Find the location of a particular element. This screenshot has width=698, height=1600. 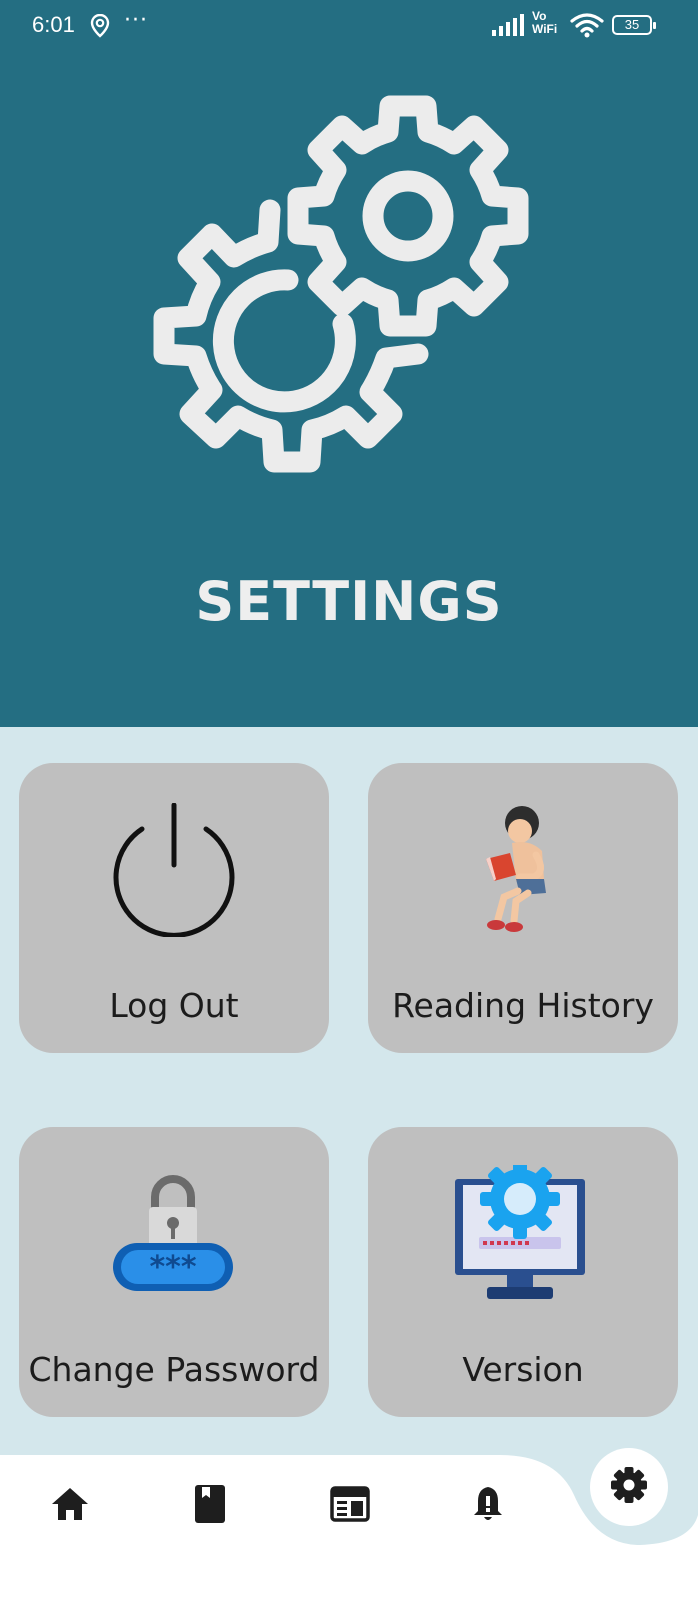

page-title: SETTINGS is located at coordinates (349, 601).